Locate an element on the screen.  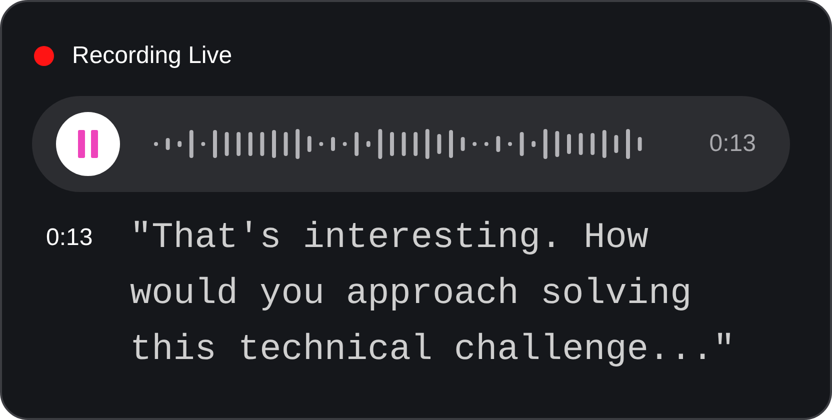
transcript-timestamp: 0:13 is located at coordinates (70, 238).